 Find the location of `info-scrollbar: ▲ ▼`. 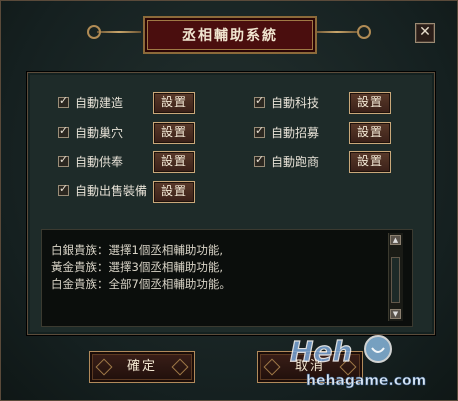

info-scrollbar: ▲ ▼ is located at coordinates (395, 277).